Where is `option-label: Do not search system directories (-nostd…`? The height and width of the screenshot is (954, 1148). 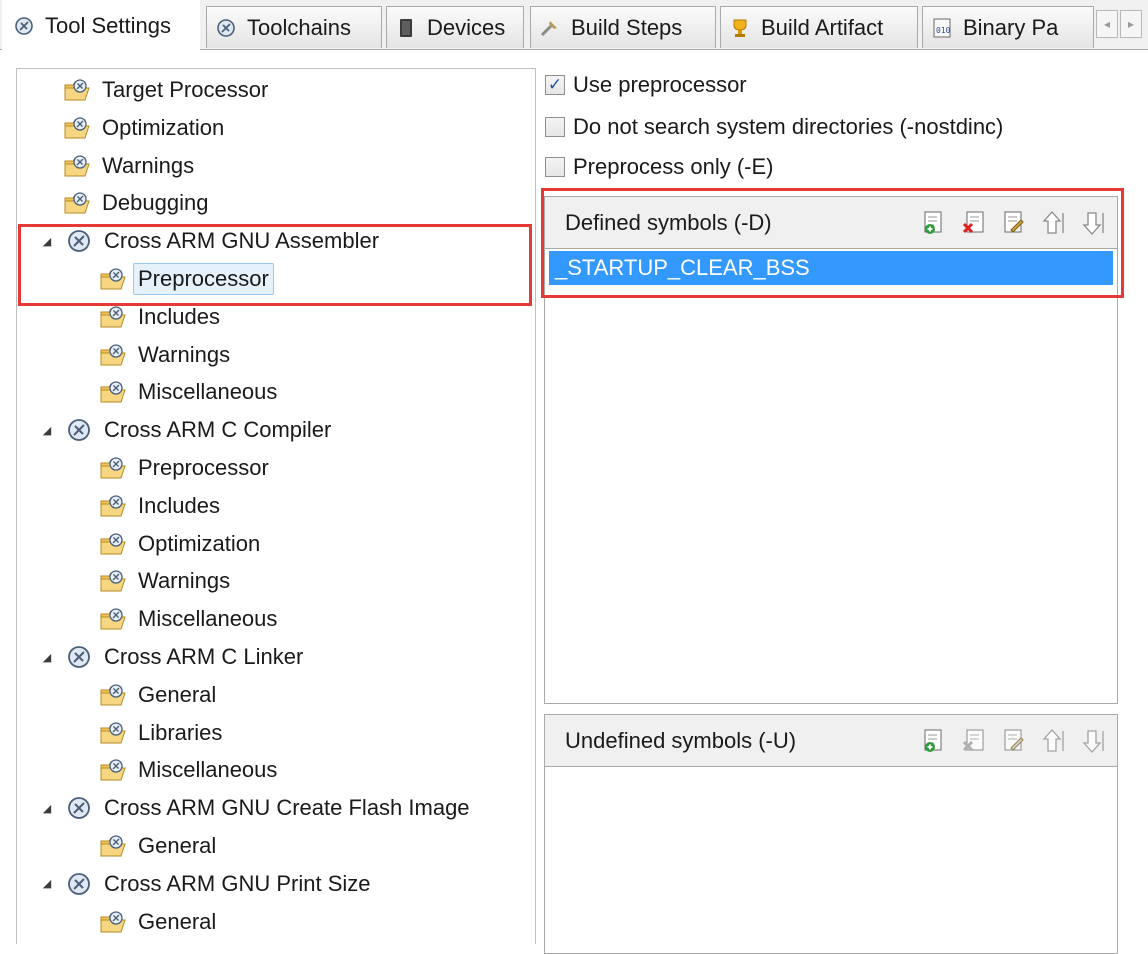
option-label: Do not search system directories (-nostd… is located at coordinates (788, 126).